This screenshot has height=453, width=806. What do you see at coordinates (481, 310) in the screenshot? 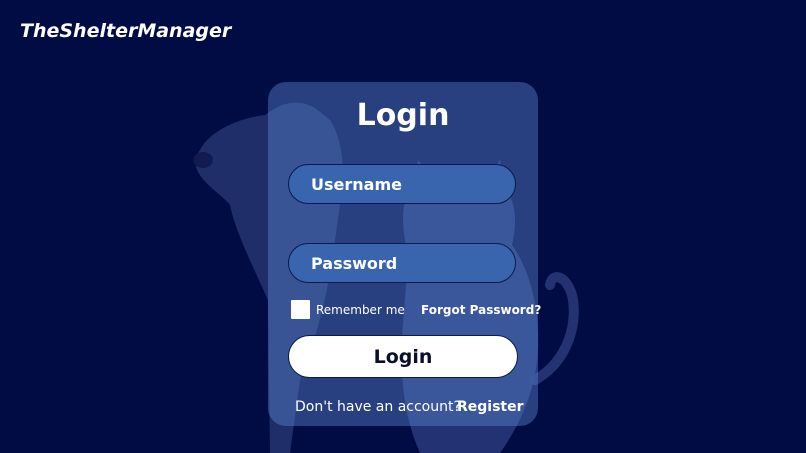
I see `forgot-password-link: Forgot Password?` at bounding box center [481, 310].